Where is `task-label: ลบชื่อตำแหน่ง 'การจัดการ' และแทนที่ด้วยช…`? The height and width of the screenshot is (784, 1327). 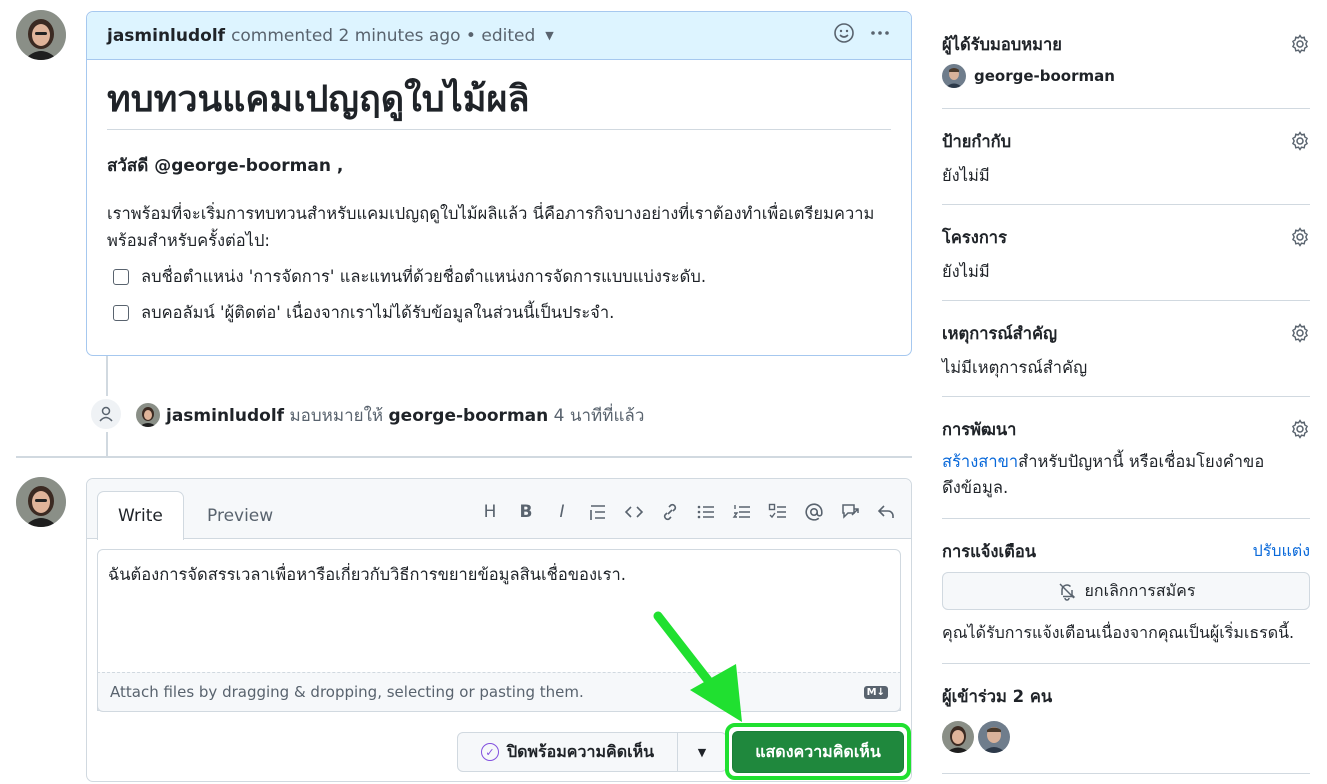
task-label: ลบชื่อตำแหน่ง 'การจัดการ' และแทนที่ด้วยช… is located at coordinates (424, 276).